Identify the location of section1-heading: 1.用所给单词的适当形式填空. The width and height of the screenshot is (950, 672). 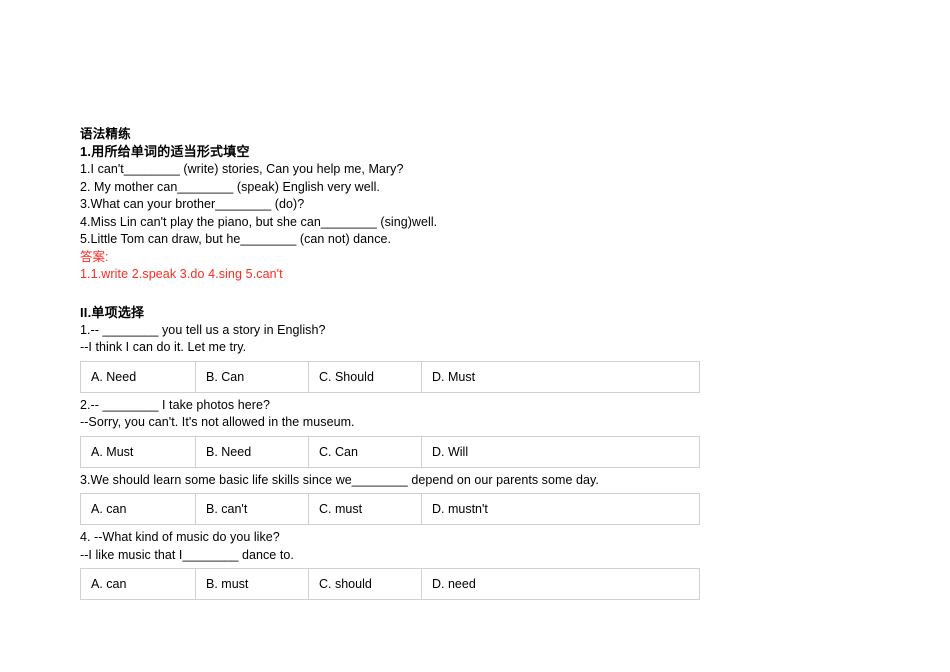
(165, 151).